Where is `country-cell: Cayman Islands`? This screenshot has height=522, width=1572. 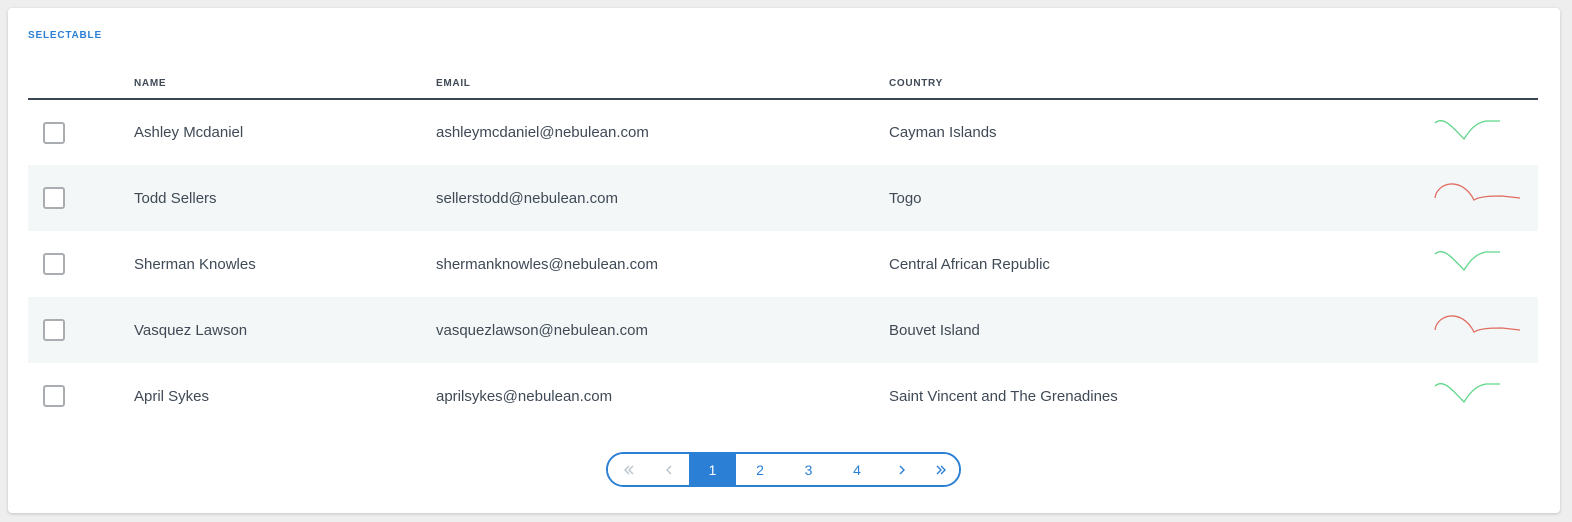
country-cell: Cayman Islands is located at coordinates (943, 132).